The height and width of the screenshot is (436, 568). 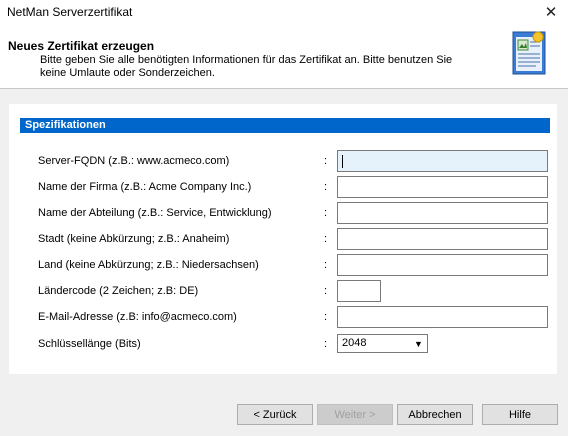 I want to click on field-row-city: Stadt (keine Abkürzung; z.B.: Anaheim) :, so click(x=283, y=240).